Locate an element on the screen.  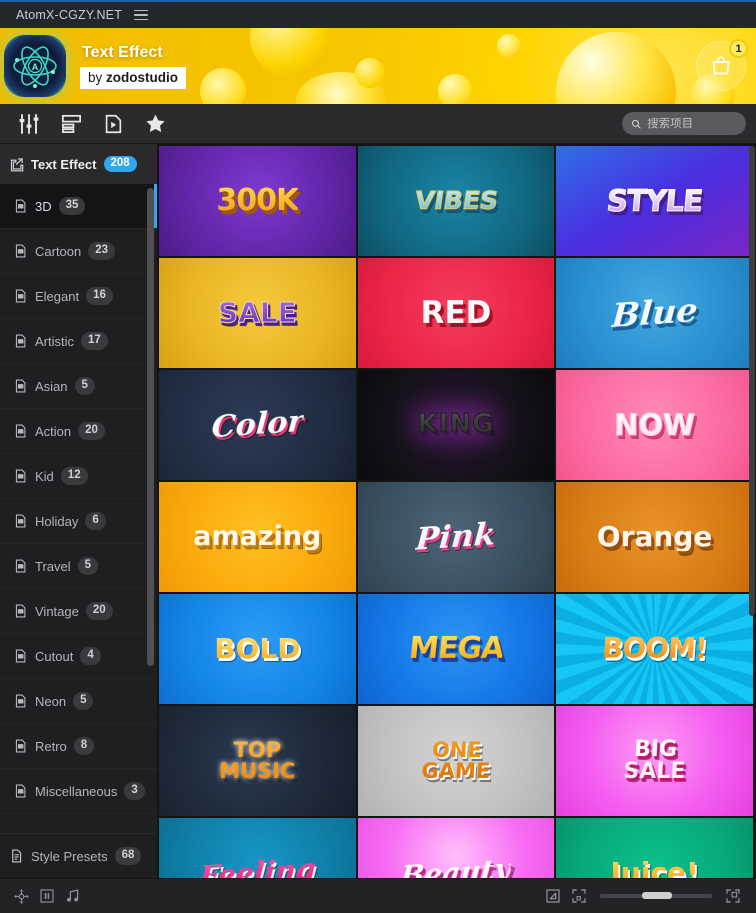
template-thumbnail: BIG SALE BIG SALE is located at coordinates (654, 761).